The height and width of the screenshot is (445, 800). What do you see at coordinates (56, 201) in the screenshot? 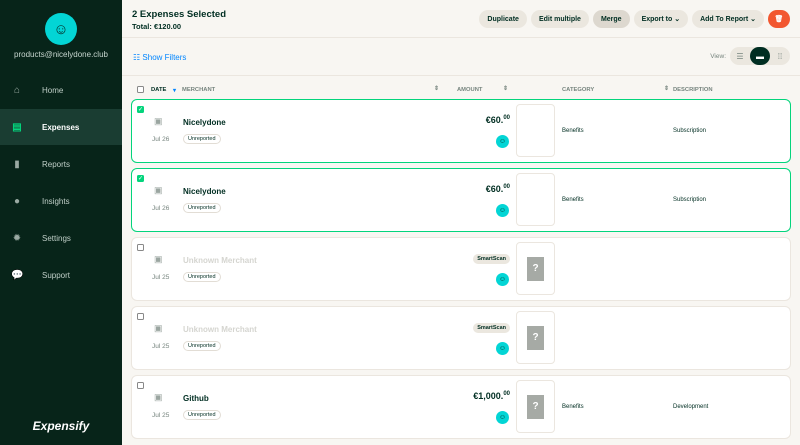
I see `sidebar-item-label: Insights` at bounding box center [56, 201].